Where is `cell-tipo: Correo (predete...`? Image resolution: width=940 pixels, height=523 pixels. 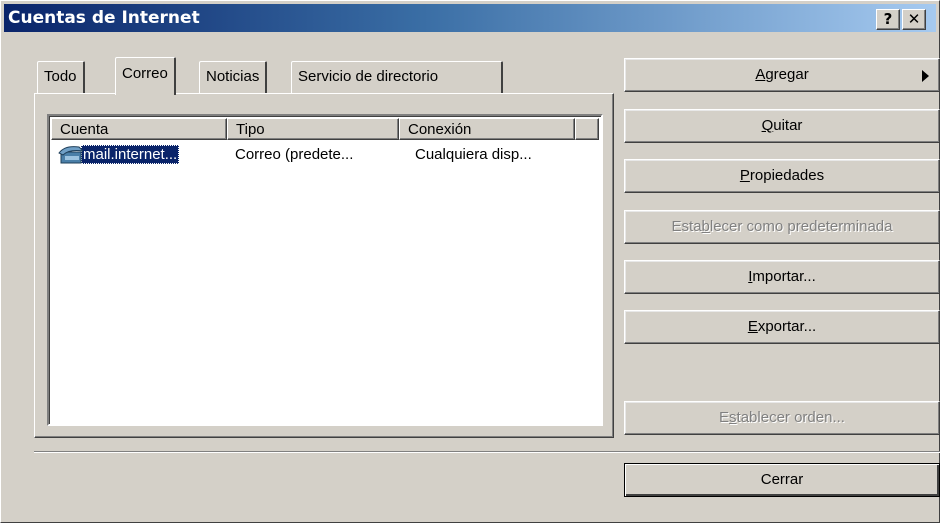
cell-tipo: Correo (predete... is located at coordinates (294, 154).